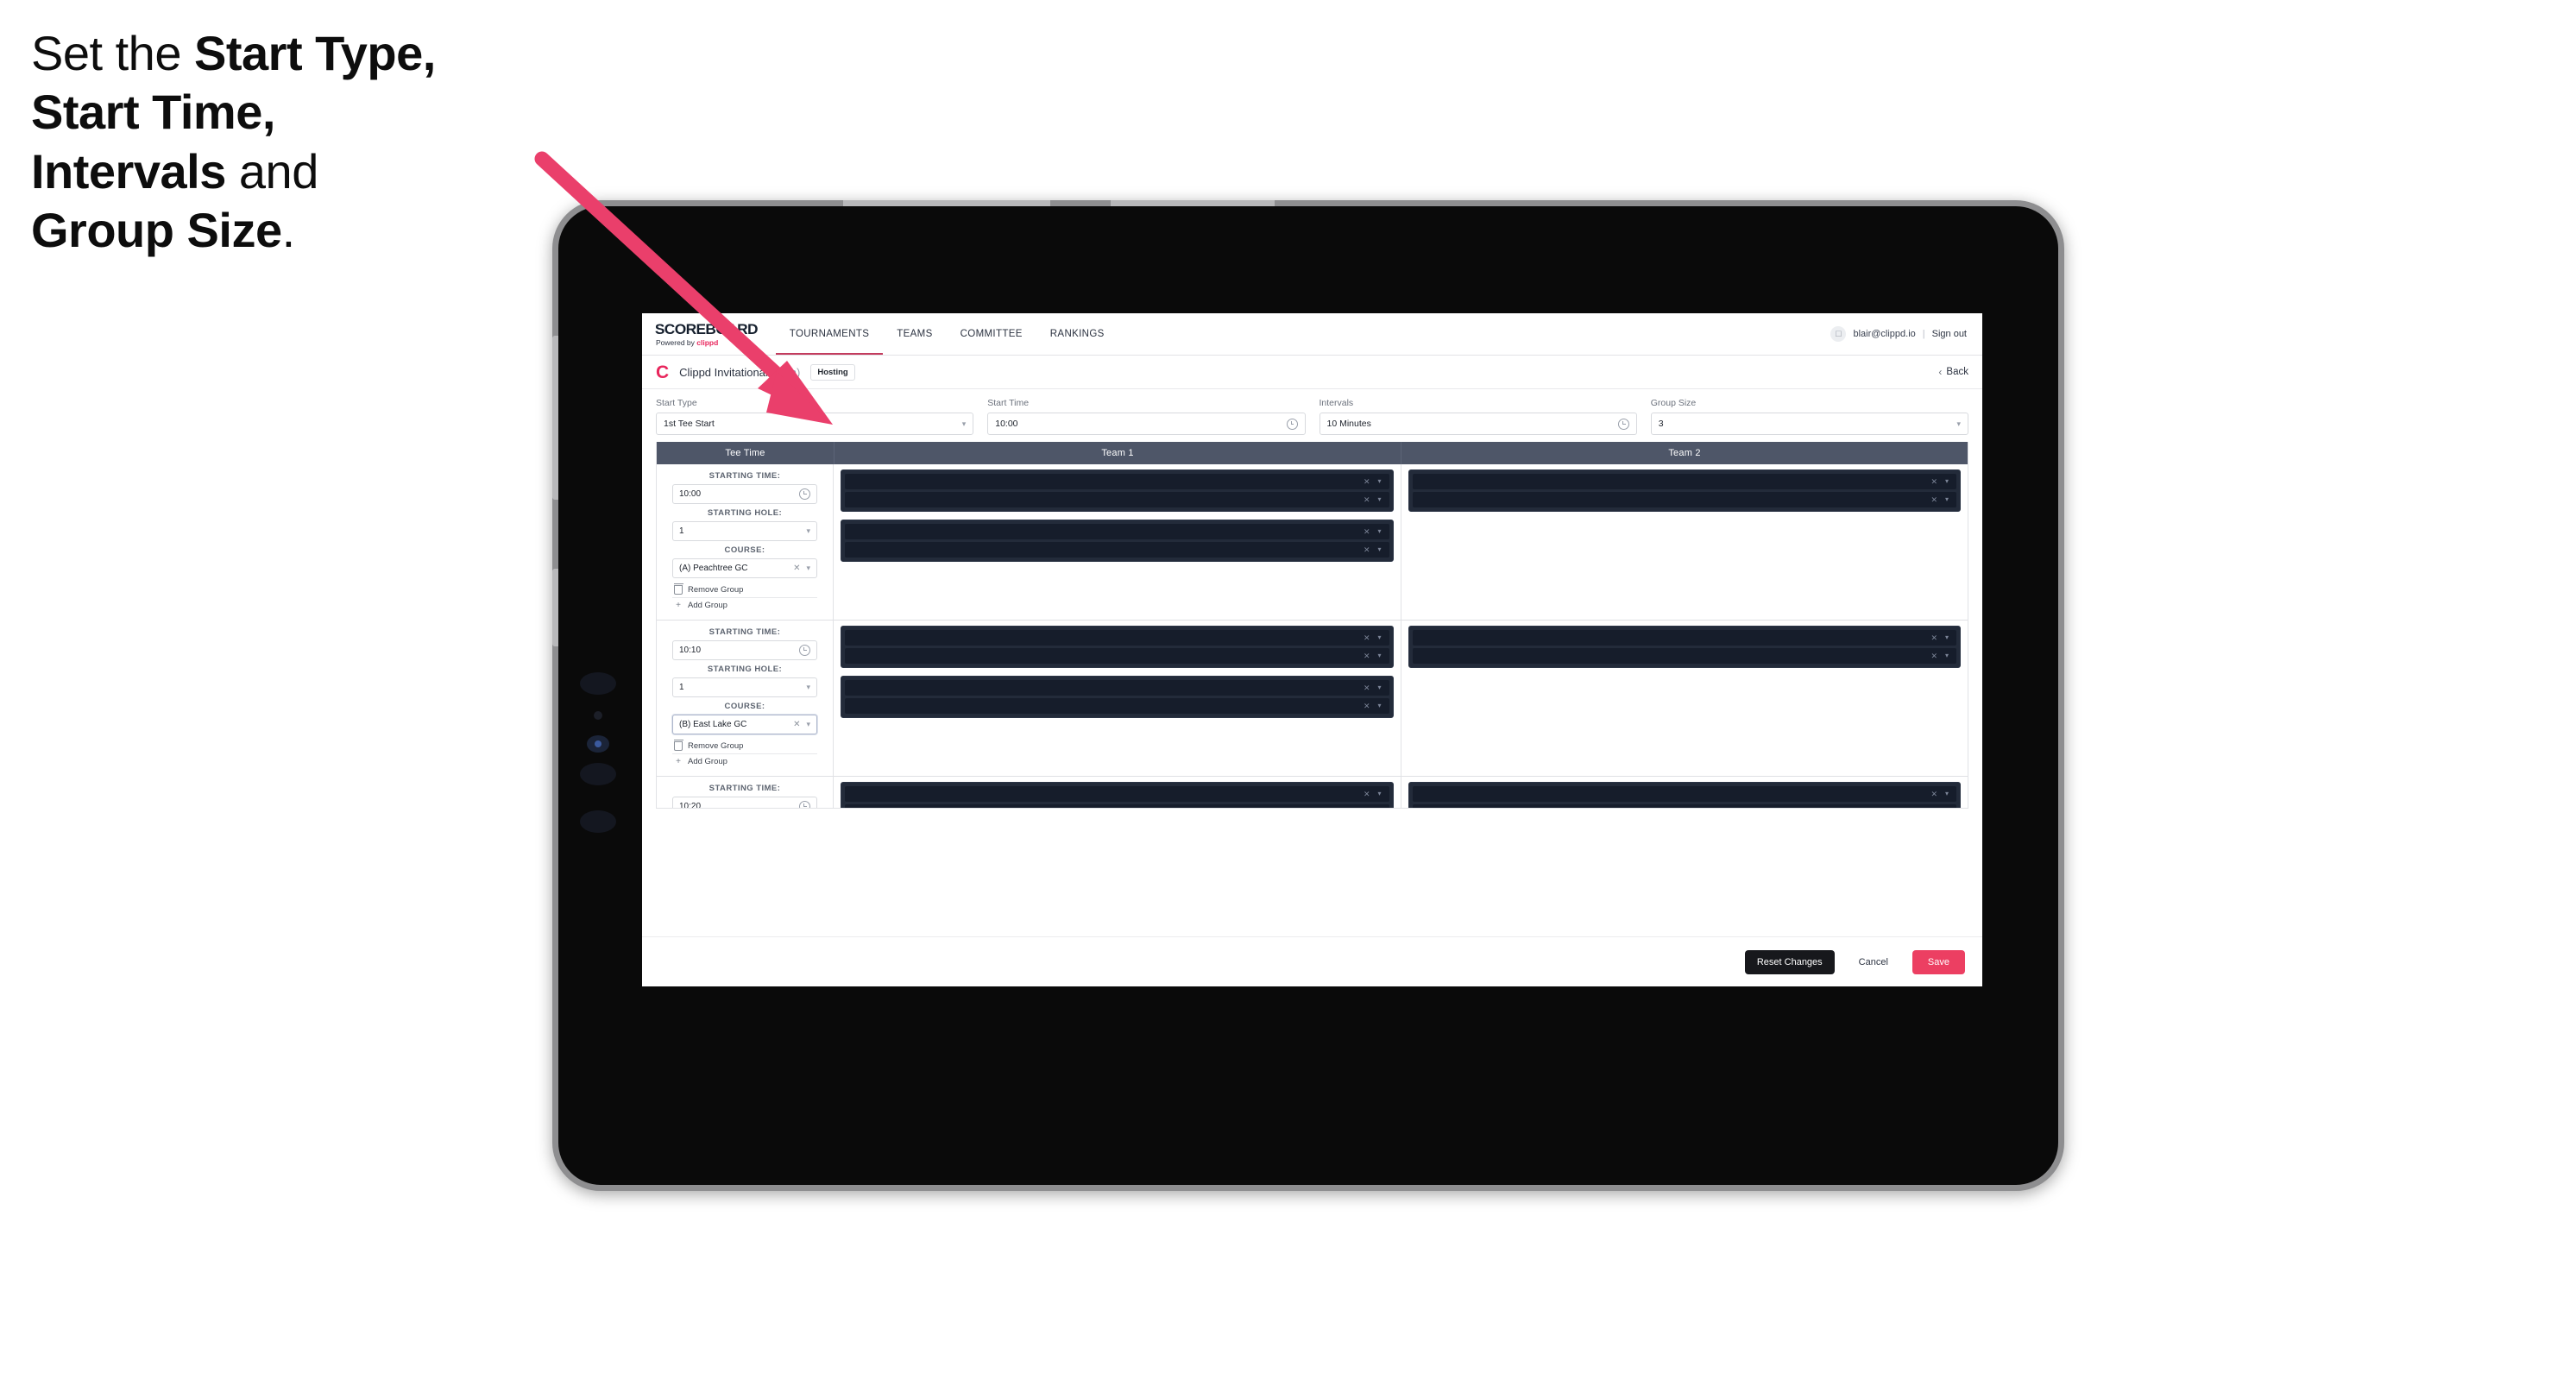  Describe the element at coordinates (128, 170) in the screenshot. I see `caption-line3-bold: Intervals` at that location.